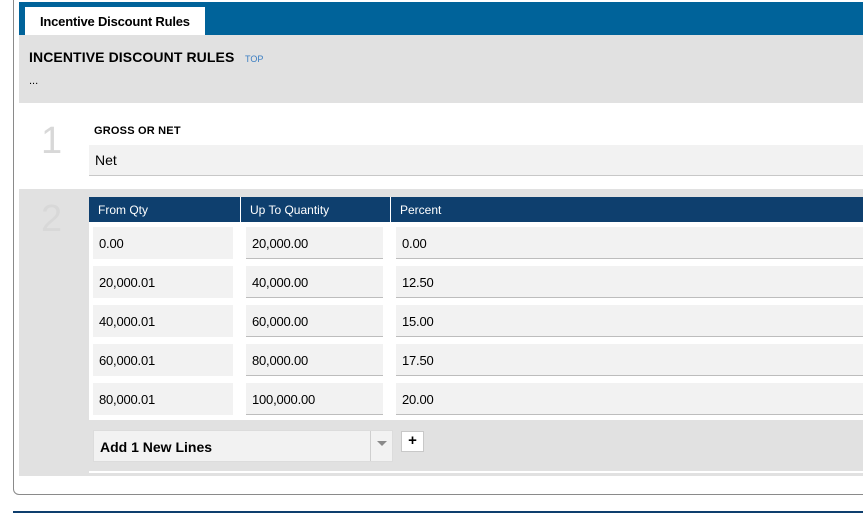 This screenshot has width=863, height=520. Describe the element at coordinates (627, 209) in the screenshot. I see `column-header-percent: Percent` at that location.